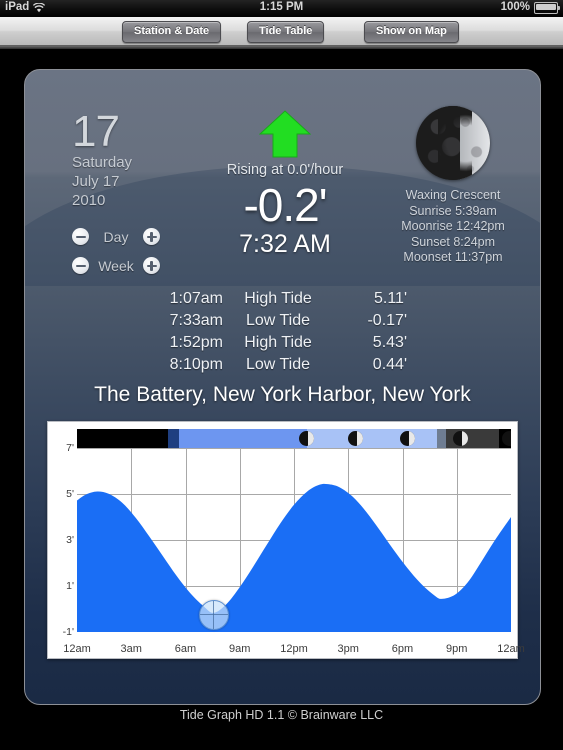 The width and height of the screenshot is (563, 750). What do you see at coordinates (70, 448) in the screenshot?
I see `y-axis-tick-label: 7'` at bounding box center [70, 448].